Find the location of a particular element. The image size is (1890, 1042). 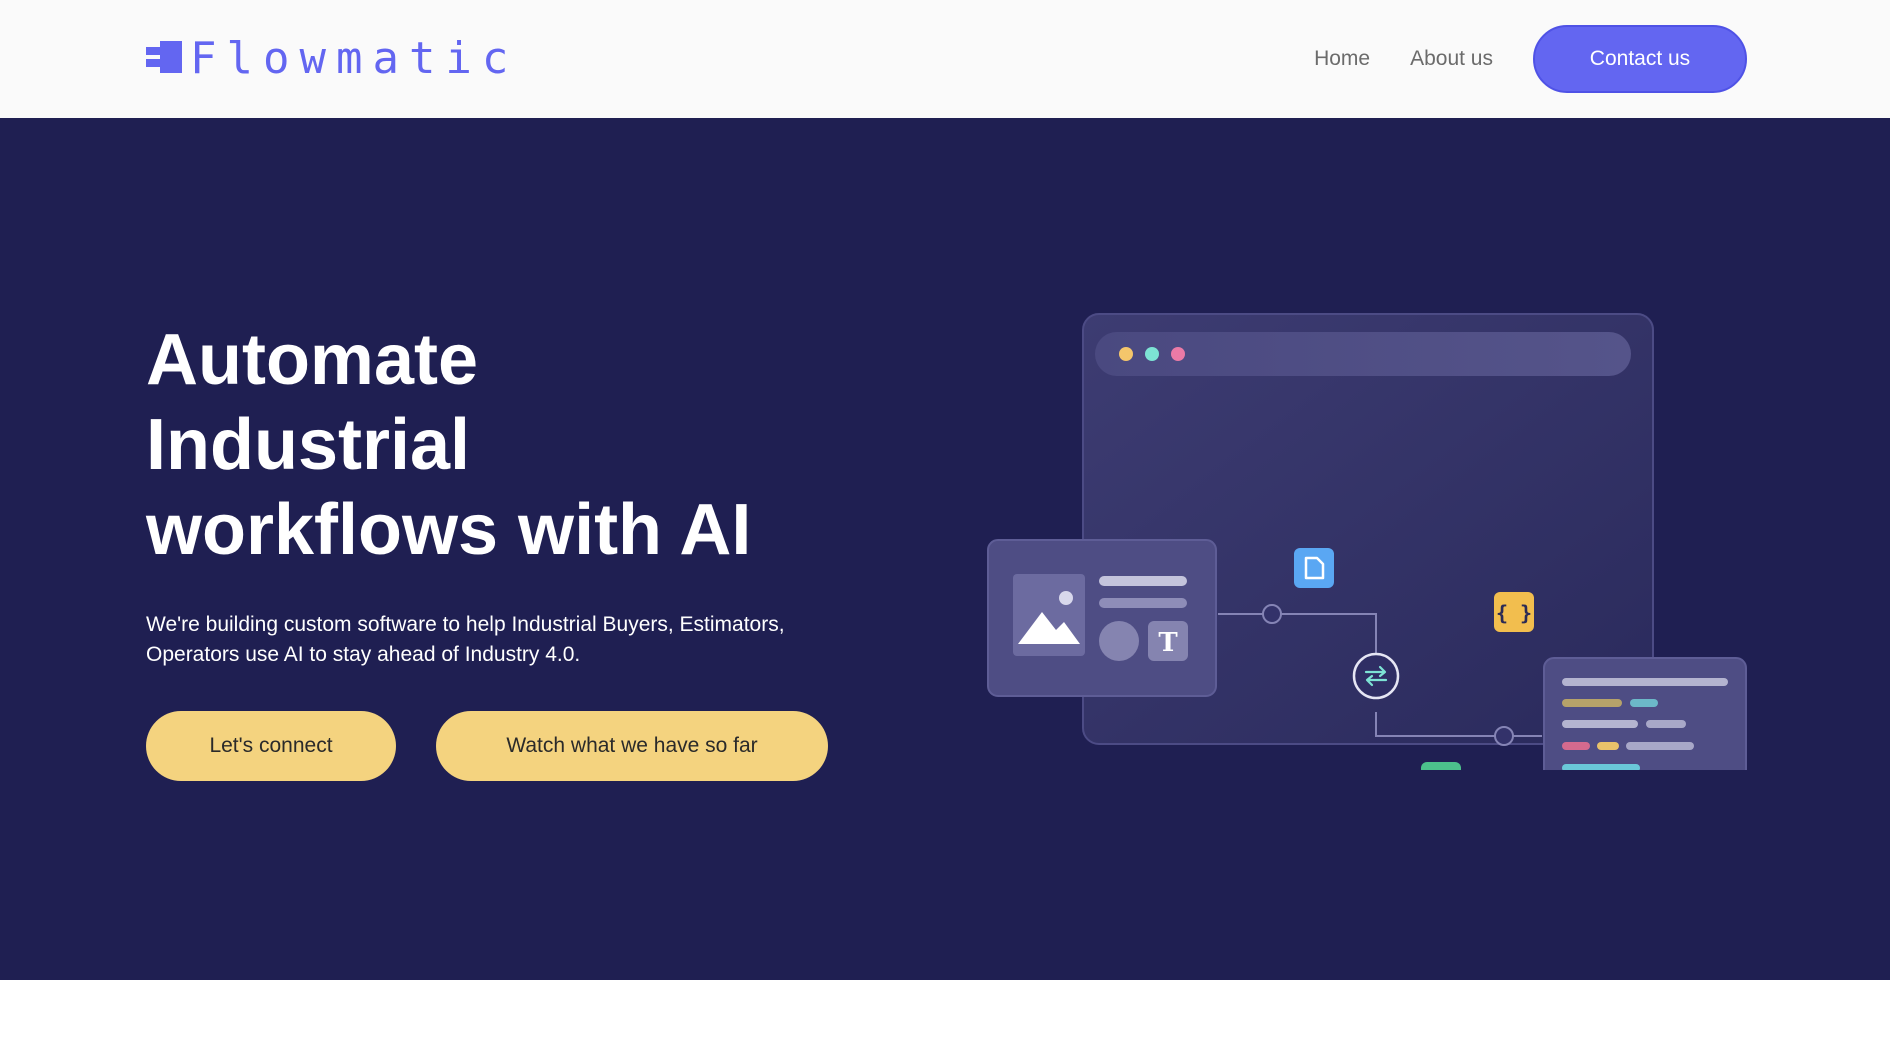

logo-text: Flowmatic is located at coordinates (354, 58).